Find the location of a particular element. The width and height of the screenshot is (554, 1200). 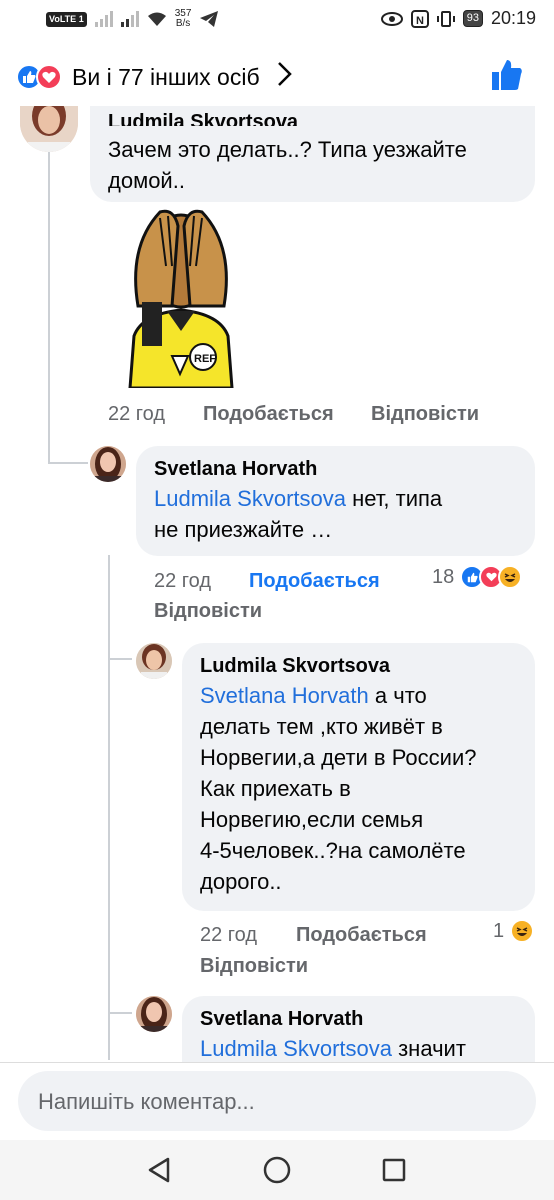

recents-square-icon is located at coordinates (394, 1170).